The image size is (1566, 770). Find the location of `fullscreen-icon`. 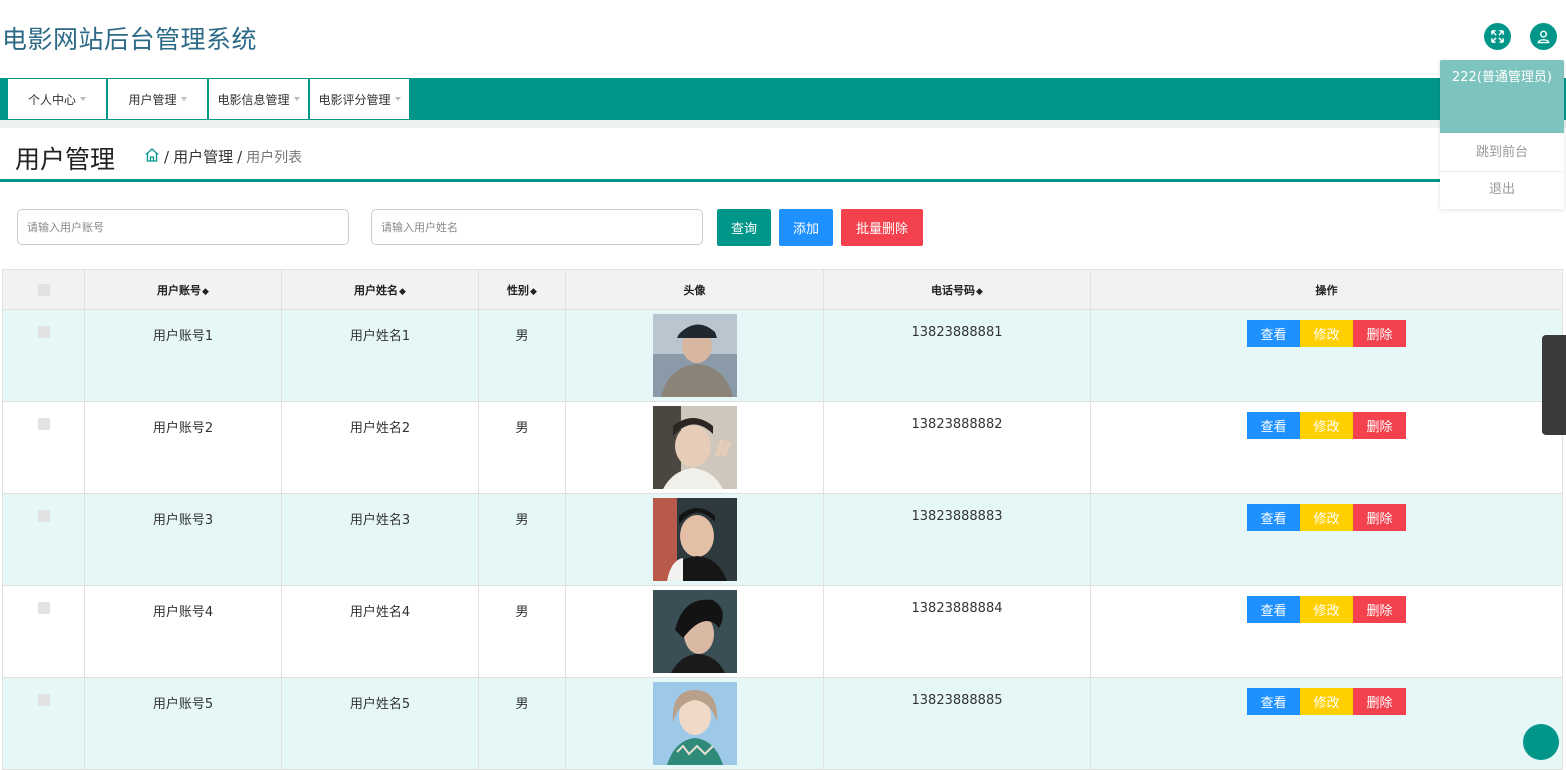

fullscreen-icon is located at coordinates (1497, 36).